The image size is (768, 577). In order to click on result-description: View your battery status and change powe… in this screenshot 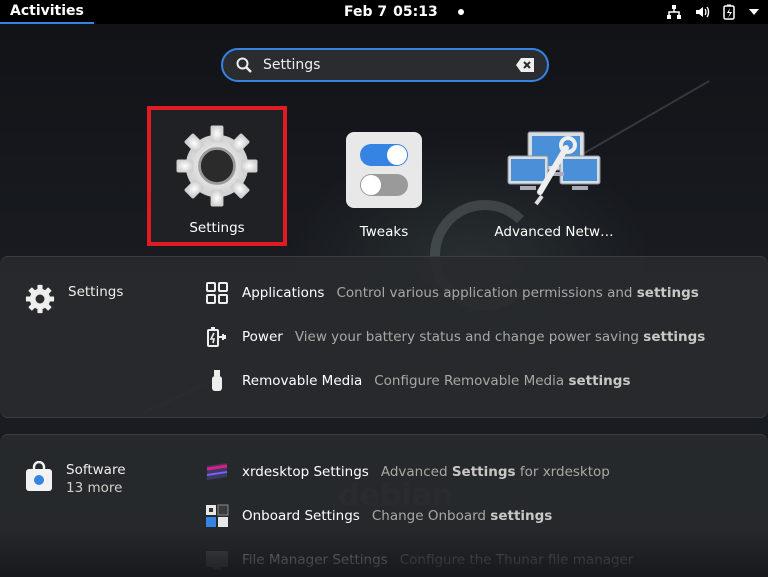, I will do `click(500, 337)`.